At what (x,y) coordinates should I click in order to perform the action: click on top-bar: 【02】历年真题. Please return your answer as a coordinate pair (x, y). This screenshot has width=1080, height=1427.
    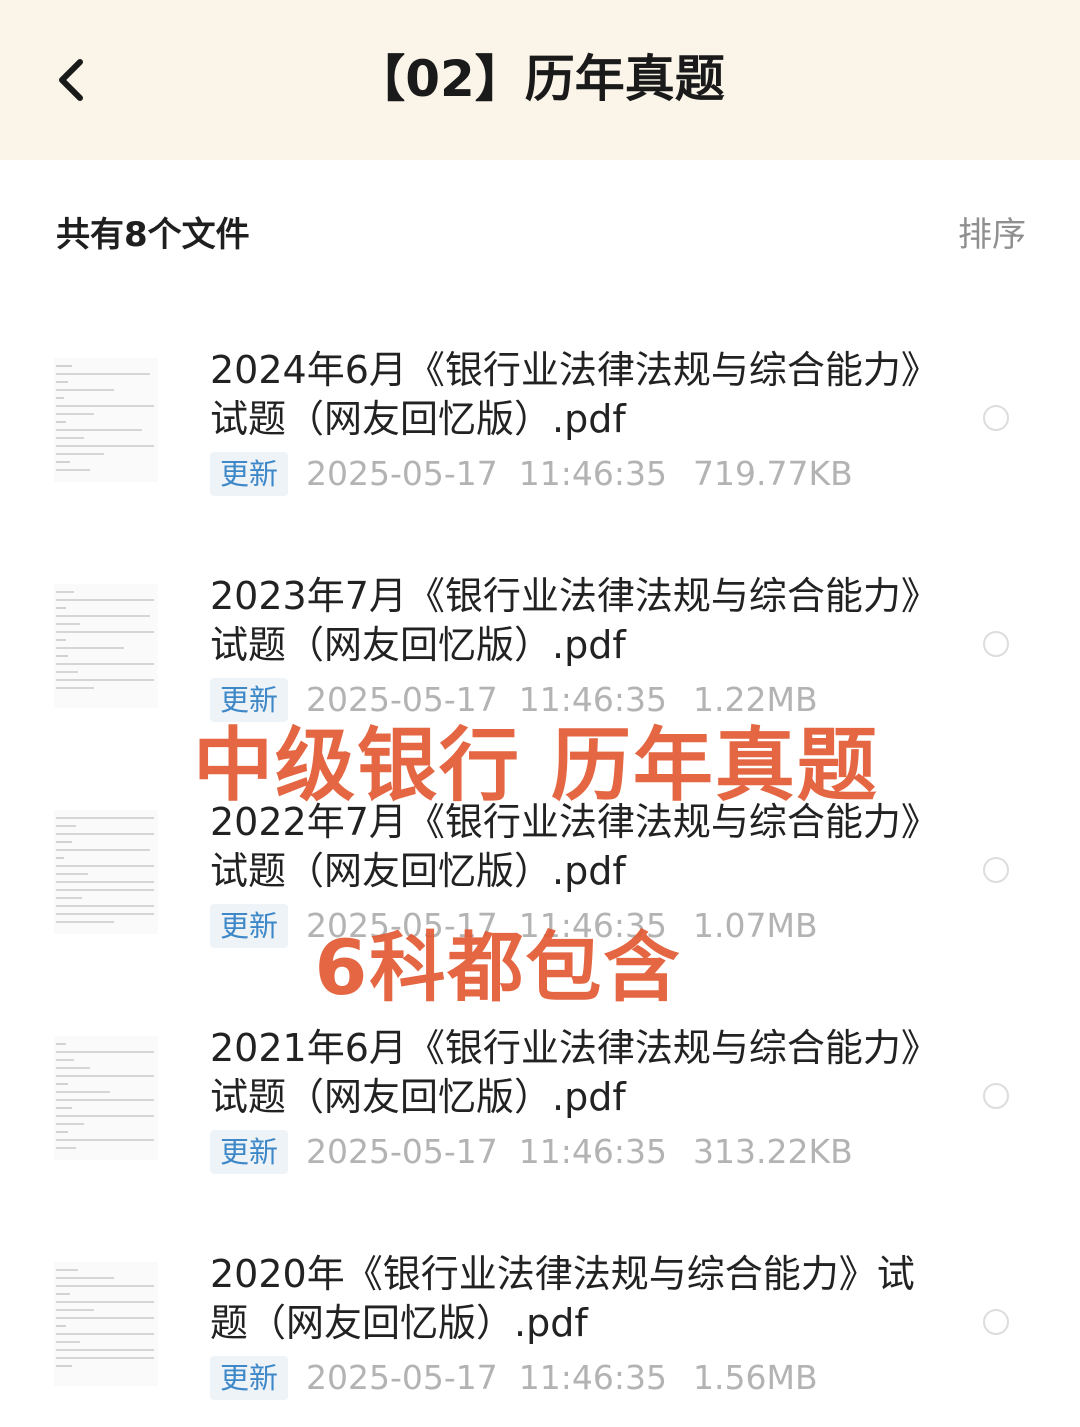
    Looking at the image, I should click on (540, 80).